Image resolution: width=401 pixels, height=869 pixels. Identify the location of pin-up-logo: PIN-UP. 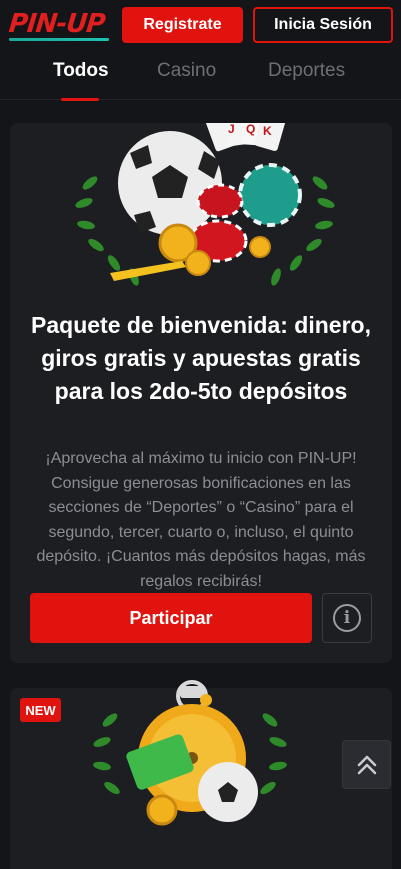
(60, 25).